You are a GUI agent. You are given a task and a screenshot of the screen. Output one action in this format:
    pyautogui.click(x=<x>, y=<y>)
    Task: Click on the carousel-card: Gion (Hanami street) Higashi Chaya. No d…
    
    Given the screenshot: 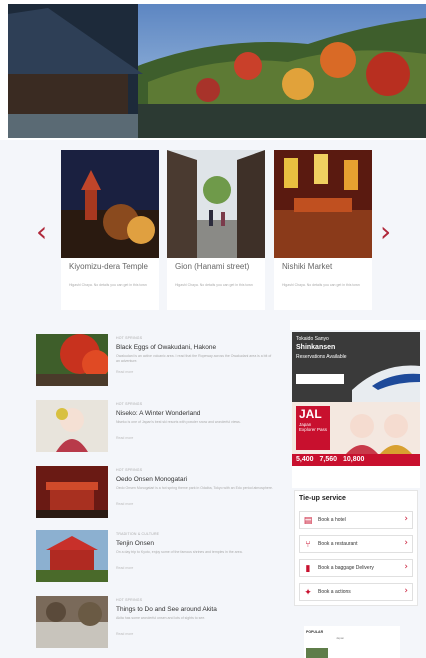 What is the action you would take?
    pyautogui.click(x=216, y=230)
    